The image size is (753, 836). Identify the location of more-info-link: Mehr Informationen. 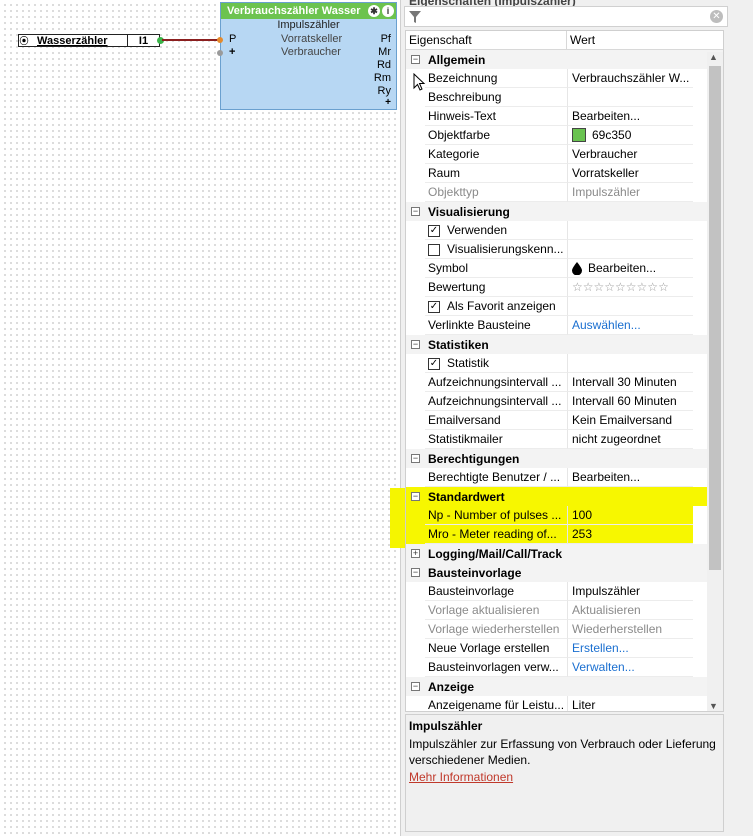
(564, 777).